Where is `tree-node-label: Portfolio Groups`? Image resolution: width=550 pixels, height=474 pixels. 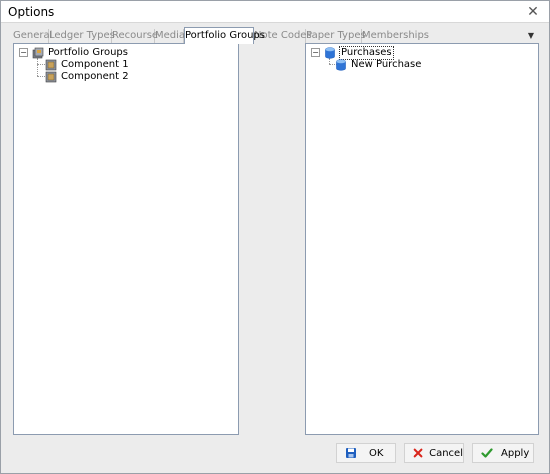 tree-node-label: Portfolio Groups is located at coordinates (88, 52).